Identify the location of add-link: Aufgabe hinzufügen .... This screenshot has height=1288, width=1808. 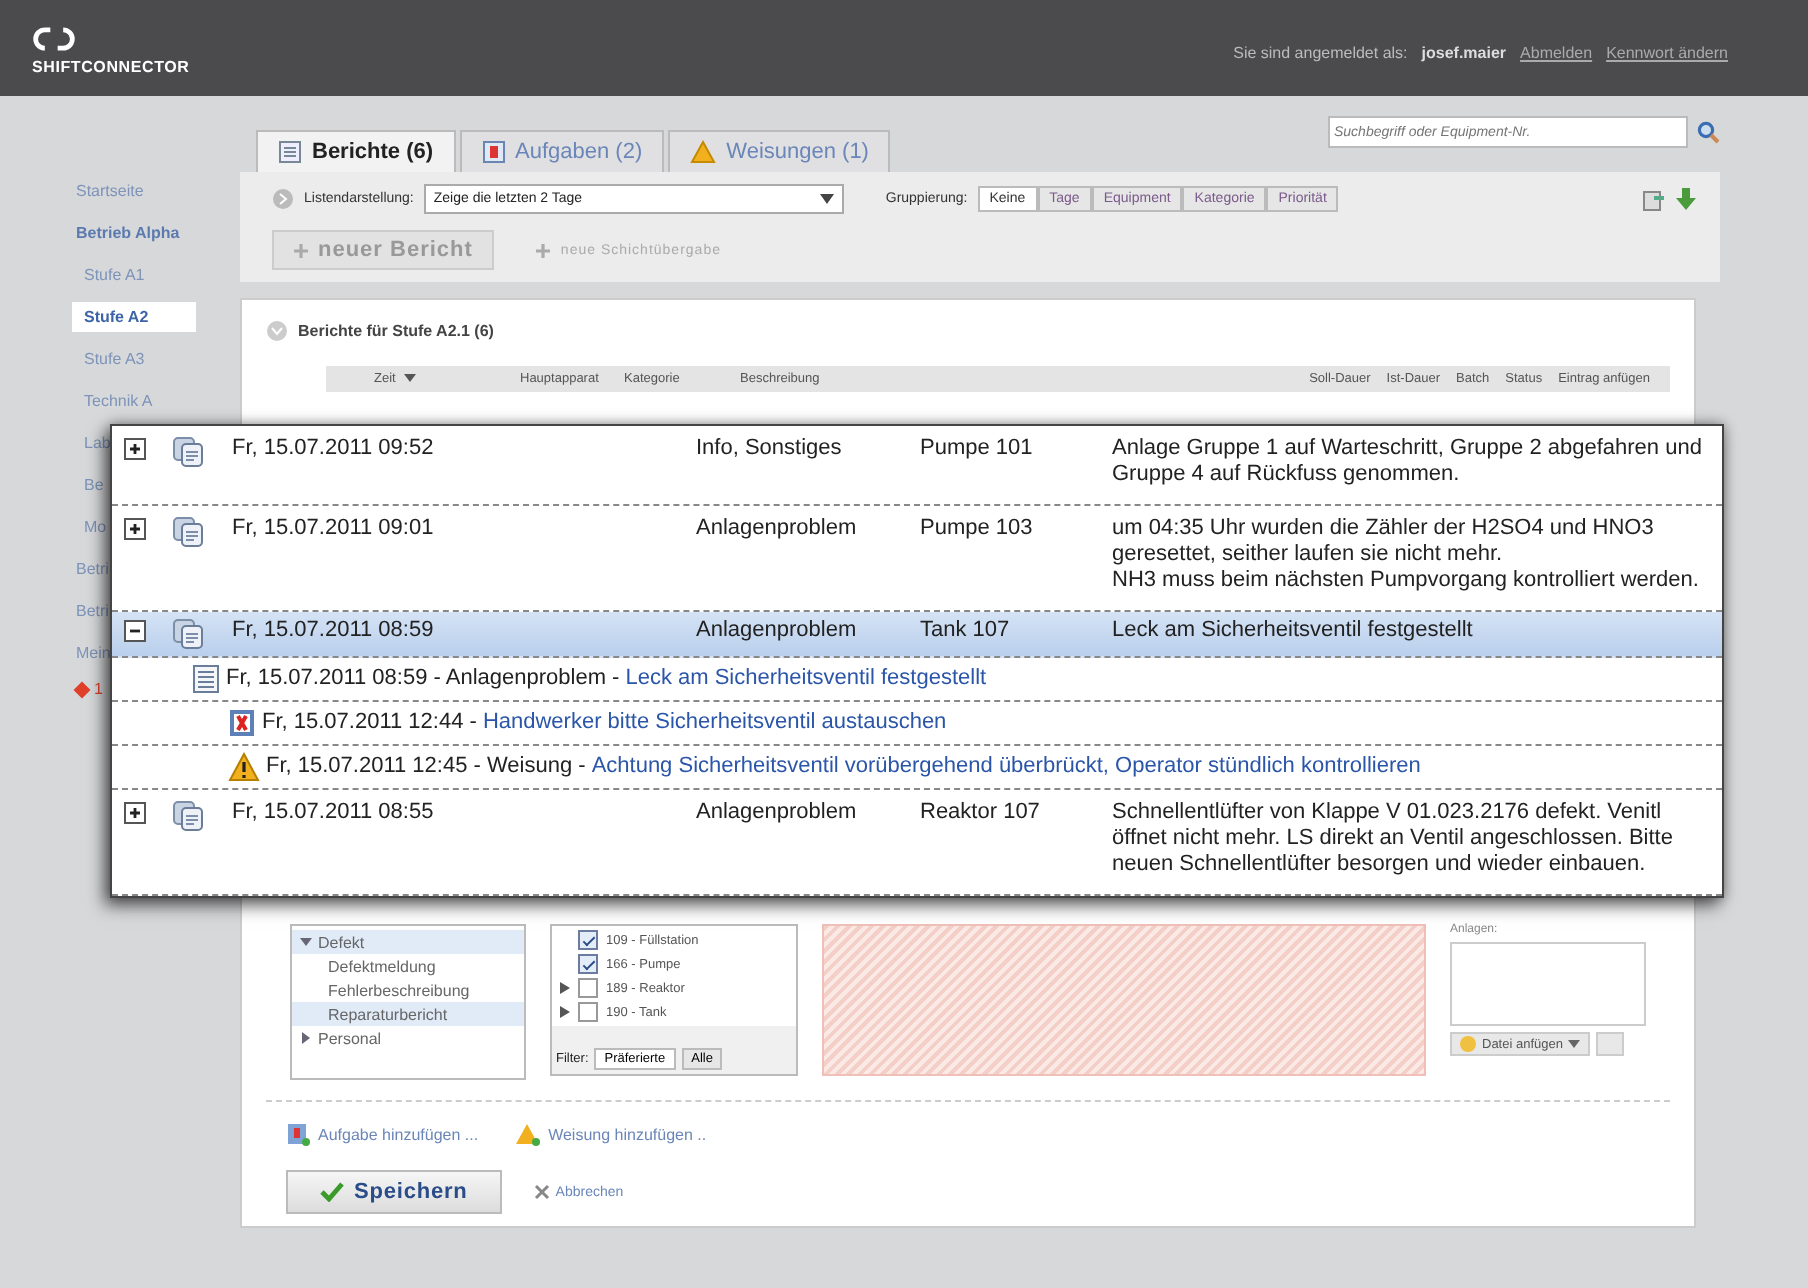
(382, 1134).